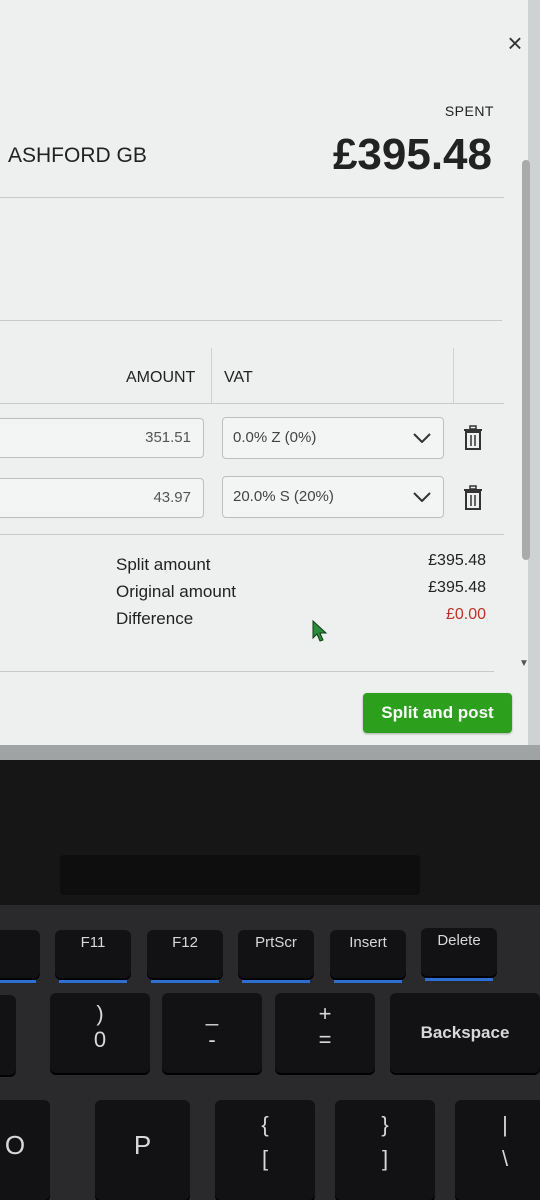  I want to click on amount-input: 43.97, so click(102, 498).